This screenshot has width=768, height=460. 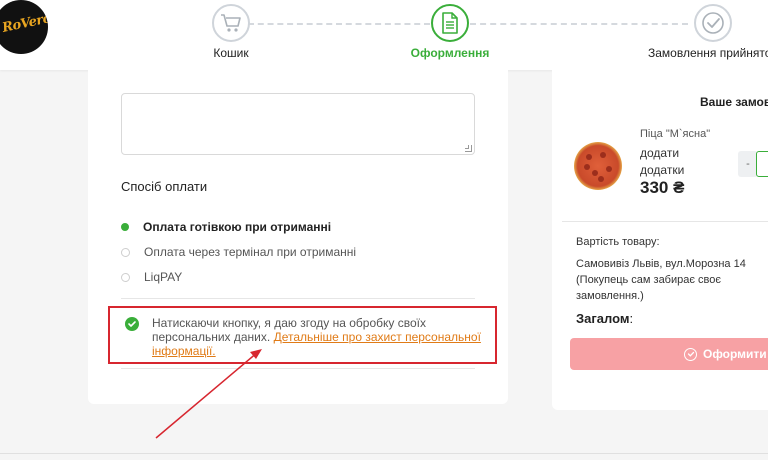 What do you see at coordinates (231, 53) in the screenshot?
I see `step-label: Кошик` at bounding box center [231, 53].